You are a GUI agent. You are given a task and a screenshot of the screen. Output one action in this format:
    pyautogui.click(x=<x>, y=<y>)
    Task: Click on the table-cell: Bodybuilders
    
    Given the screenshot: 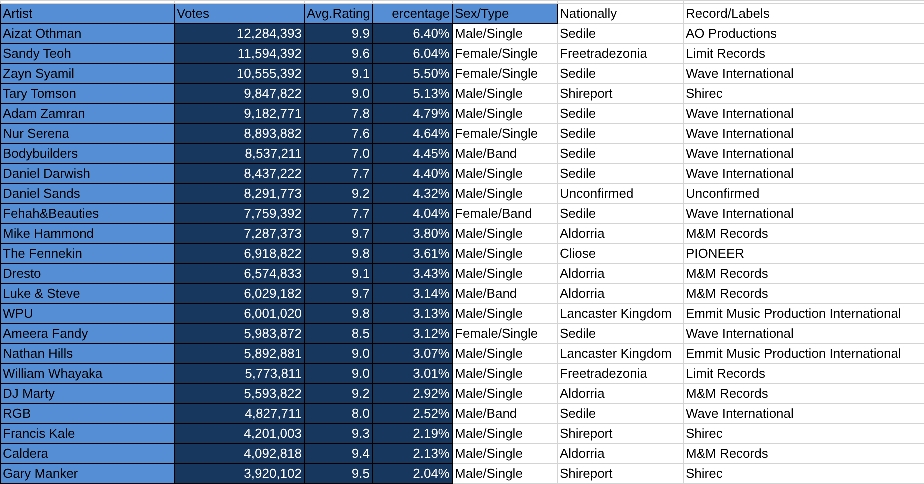 What is the action you would take?
    pyautogui.click(x=87, y=154)
    